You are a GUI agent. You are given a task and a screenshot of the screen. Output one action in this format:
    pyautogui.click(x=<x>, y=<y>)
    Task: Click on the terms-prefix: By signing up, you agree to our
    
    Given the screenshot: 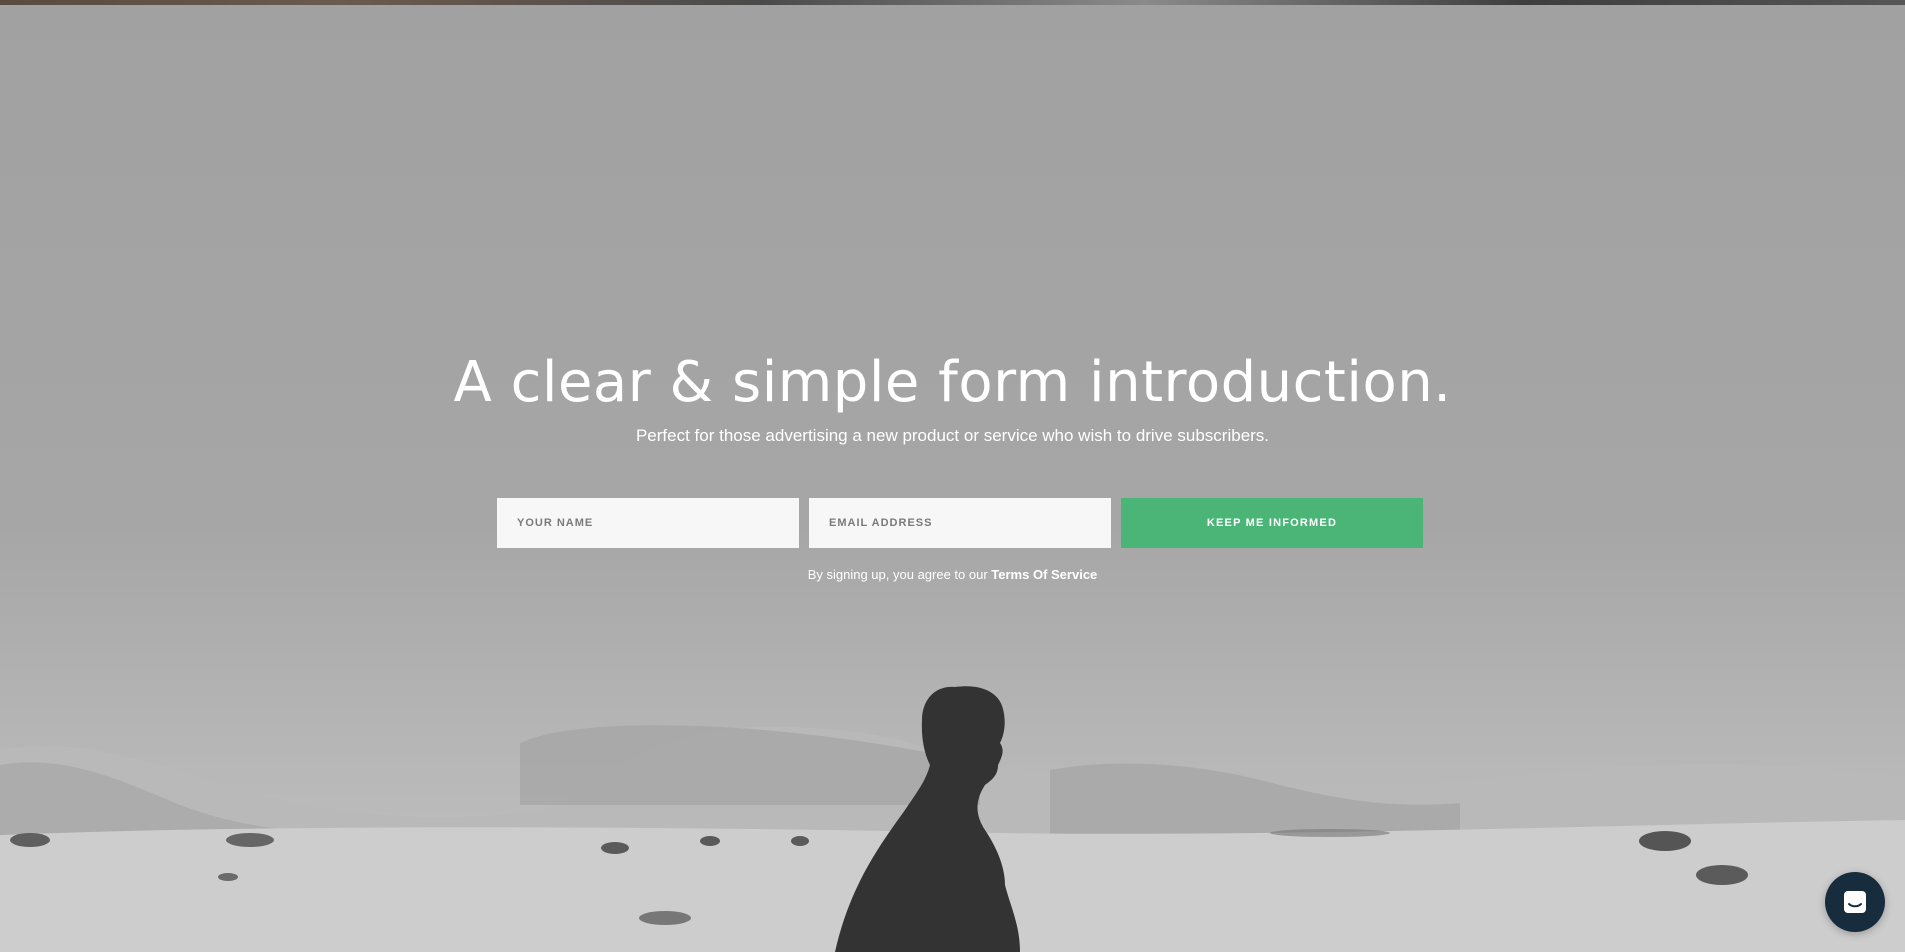 What is the action you would take?
    pyautogui.click(x=897, y=574)
    